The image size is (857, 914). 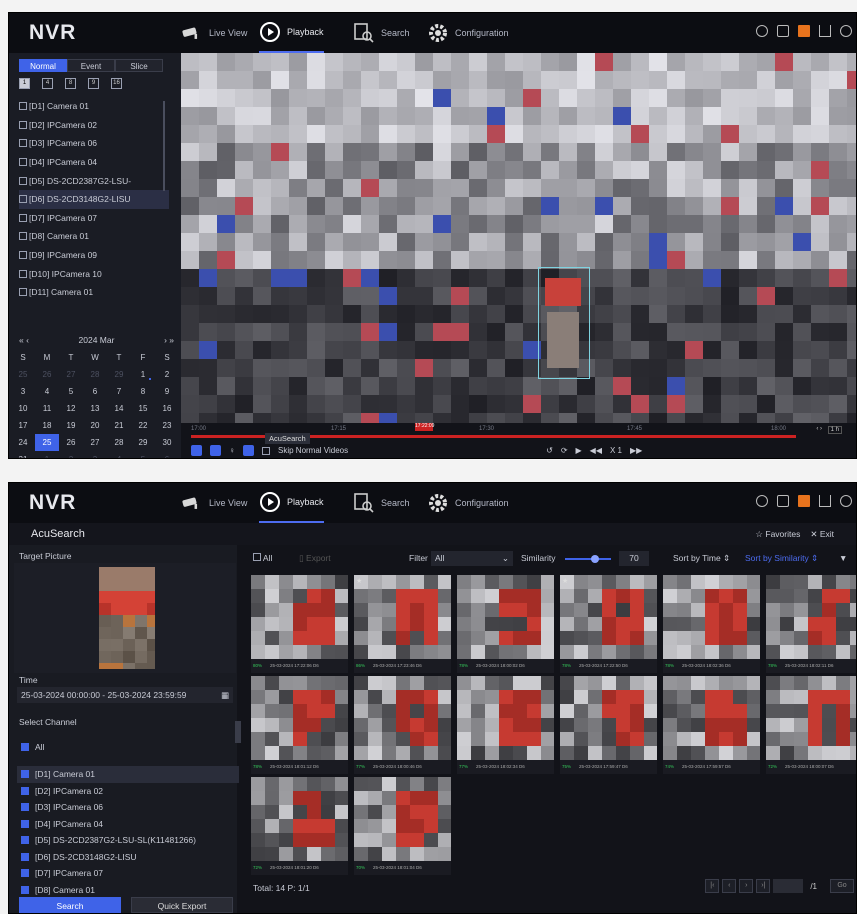 I want to click on calendar-day: 1, so click(x=47, y=454).